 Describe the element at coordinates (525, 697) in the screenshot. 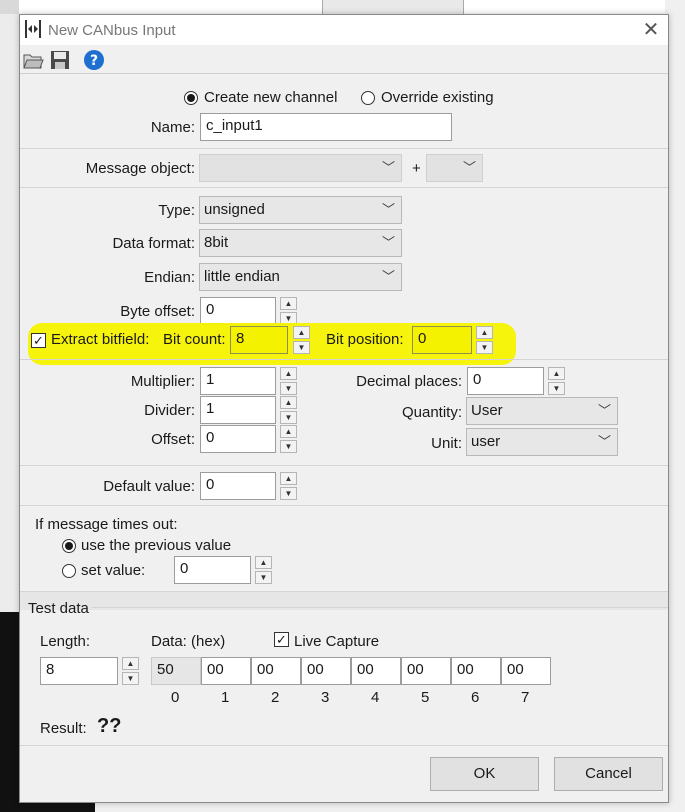

I see `byte-index: 7` at that location.